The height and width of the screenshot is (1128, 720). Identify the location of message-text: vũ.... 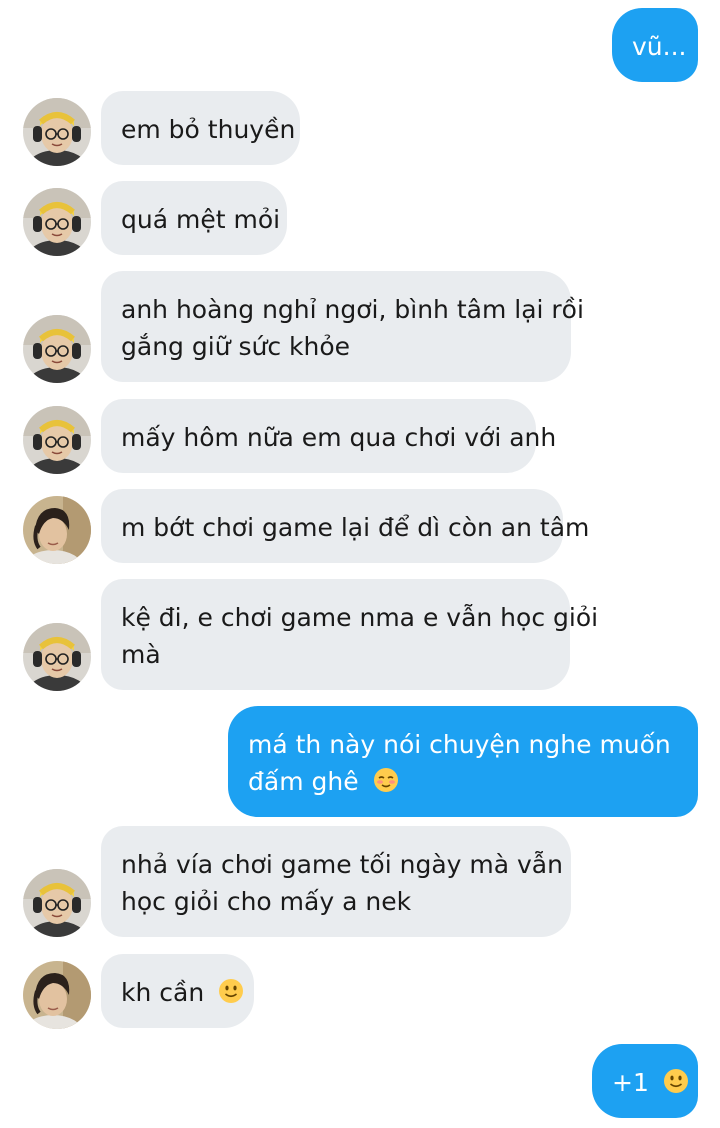
(659, 46).